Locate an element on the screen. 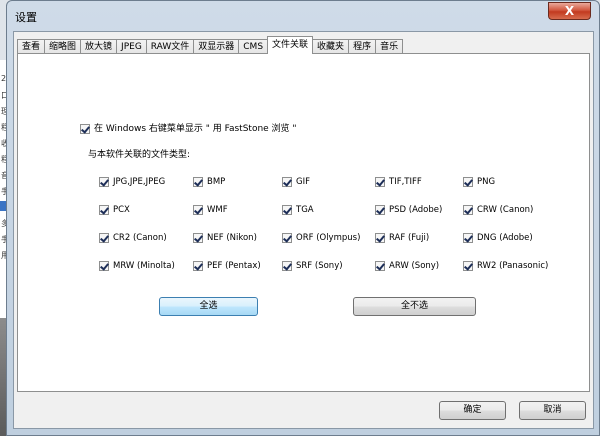 The image size is (600, 436). close-icon: X is located at coordinates (569, 11).